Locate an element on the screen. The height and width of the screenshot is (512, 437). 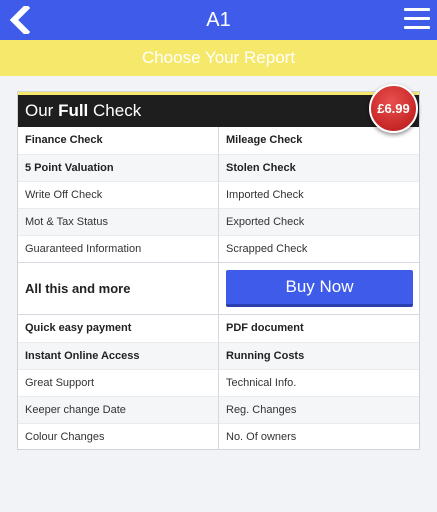
top-app-bar: A1 is located at coordinates (218, 20).